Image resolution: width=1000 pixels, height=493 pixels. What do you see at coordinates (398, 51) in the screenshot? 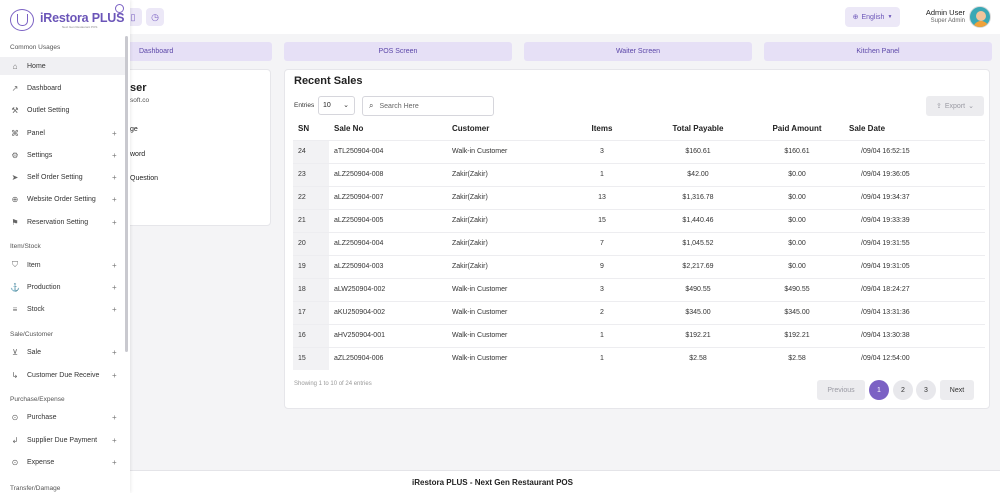
I see `shortcut-pos-screen: POS Screen` at bounding box center [398, 51].